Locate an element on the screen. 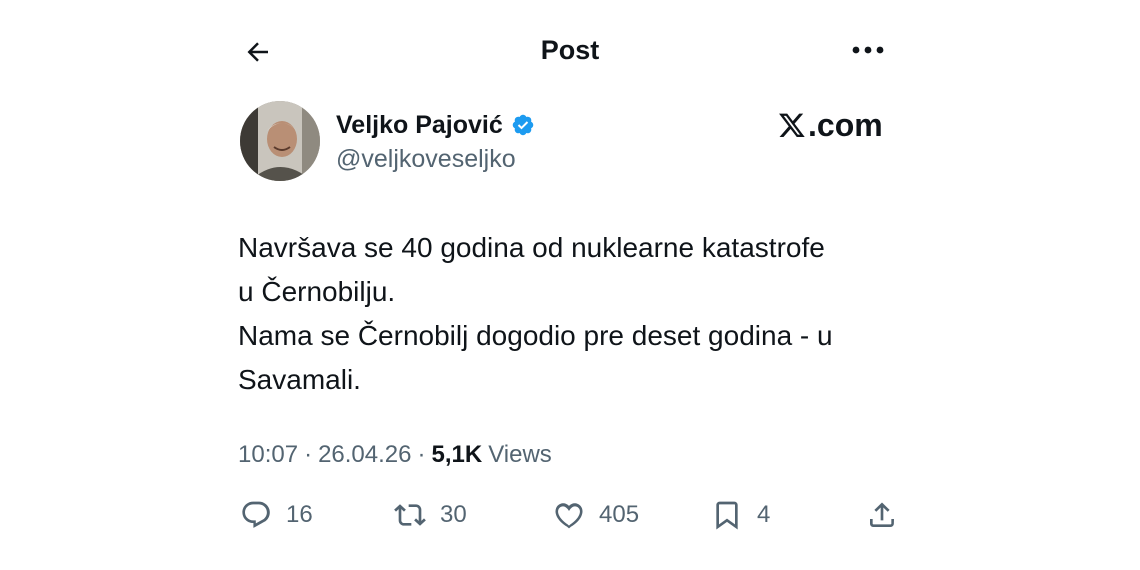  x-com-suffix: .com is located at coordinates (845, 125).